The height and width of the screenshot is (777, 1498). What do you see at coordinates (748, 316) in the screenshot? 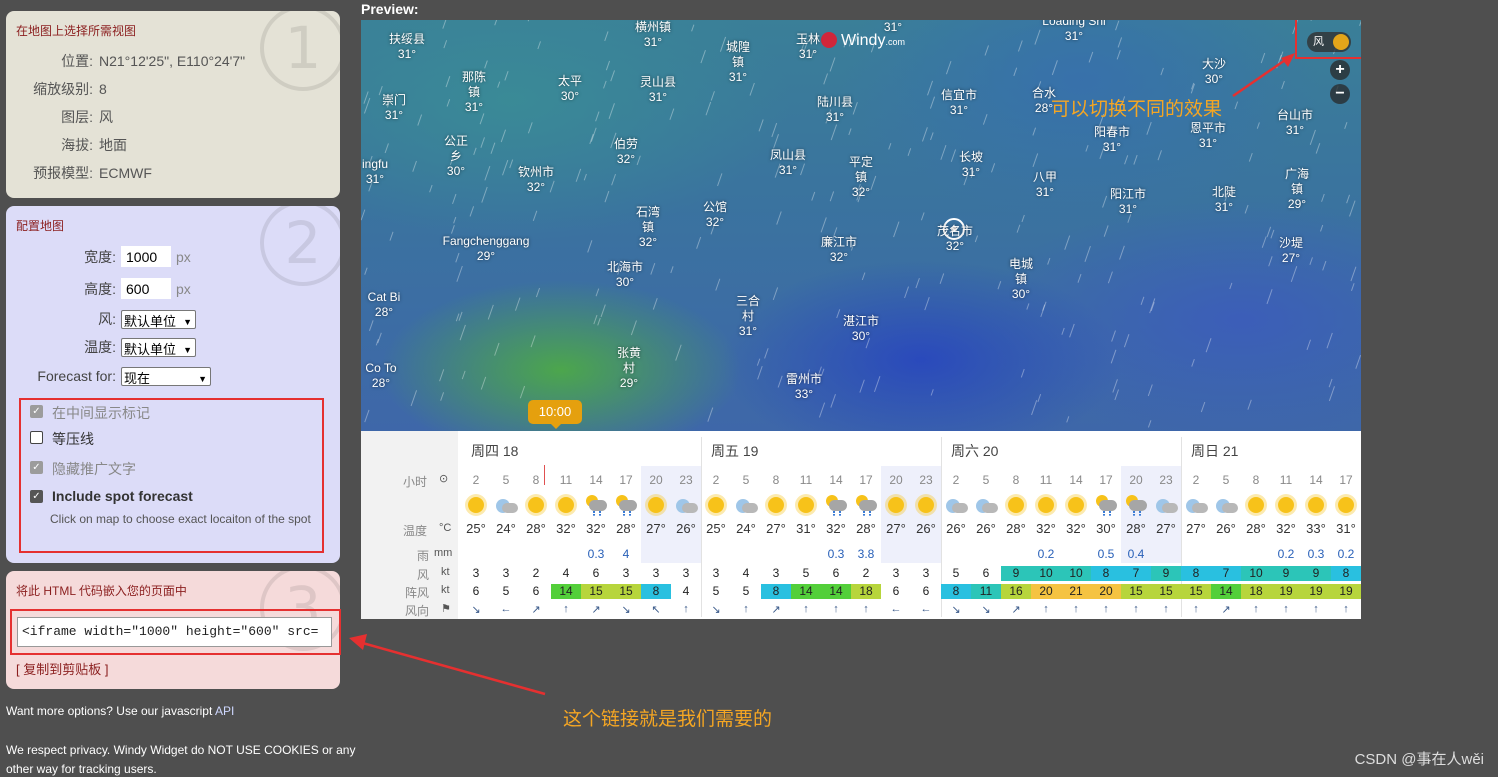
I see `city-label: 三合 村 31°` at bounding box center [748, 316].